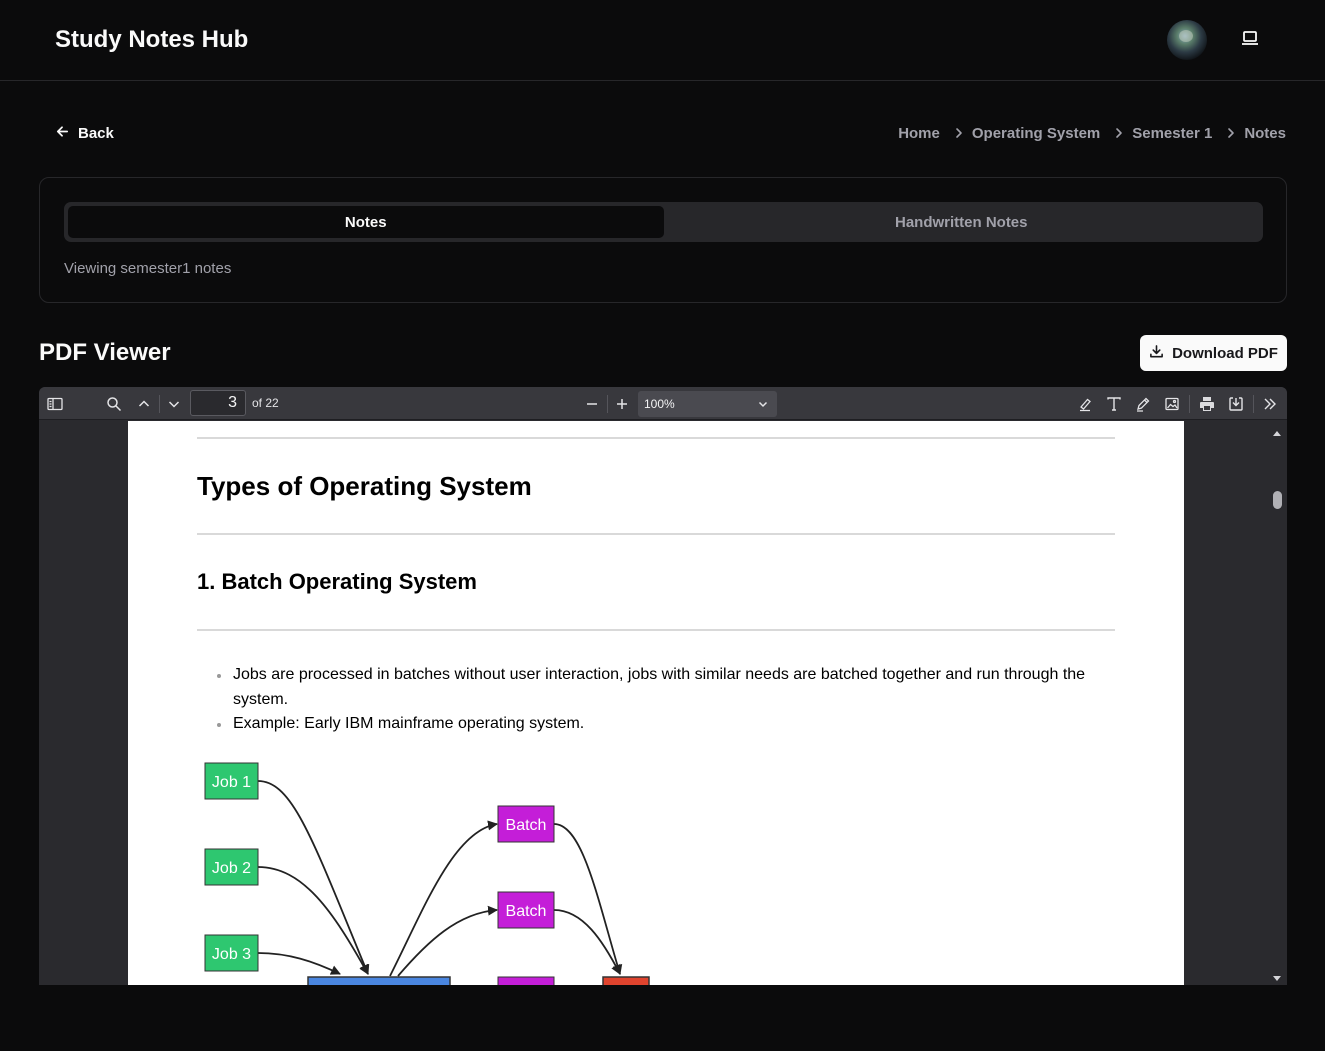  I want to click on theme-toggle-button, so click(1250, 40).